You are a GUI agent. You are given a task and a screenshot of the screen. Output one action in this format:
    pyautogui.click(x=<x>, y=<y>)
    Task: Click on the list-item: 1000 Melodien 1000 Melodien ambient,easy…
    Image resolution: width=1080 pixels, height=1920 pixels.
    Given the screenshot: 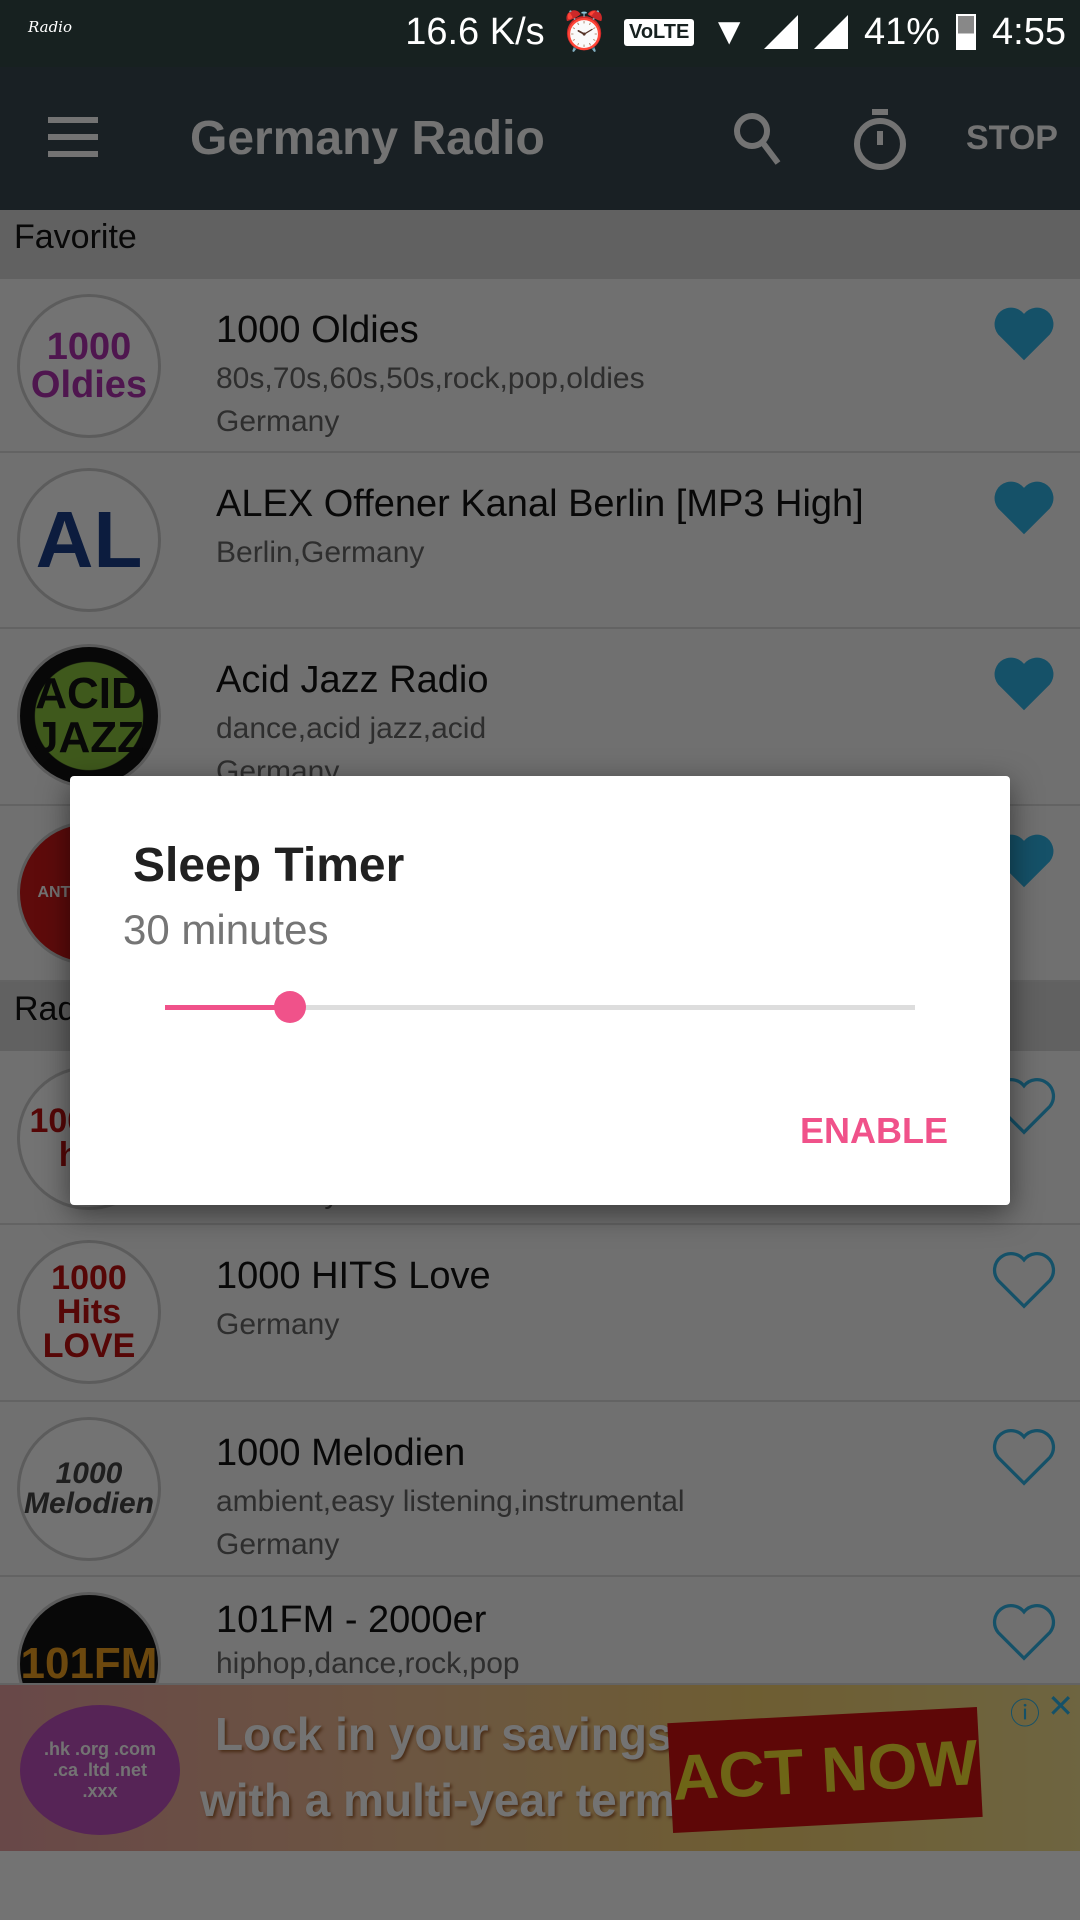 What is the action you would take?
    pyautogui.click(x=540, y=1489)
    